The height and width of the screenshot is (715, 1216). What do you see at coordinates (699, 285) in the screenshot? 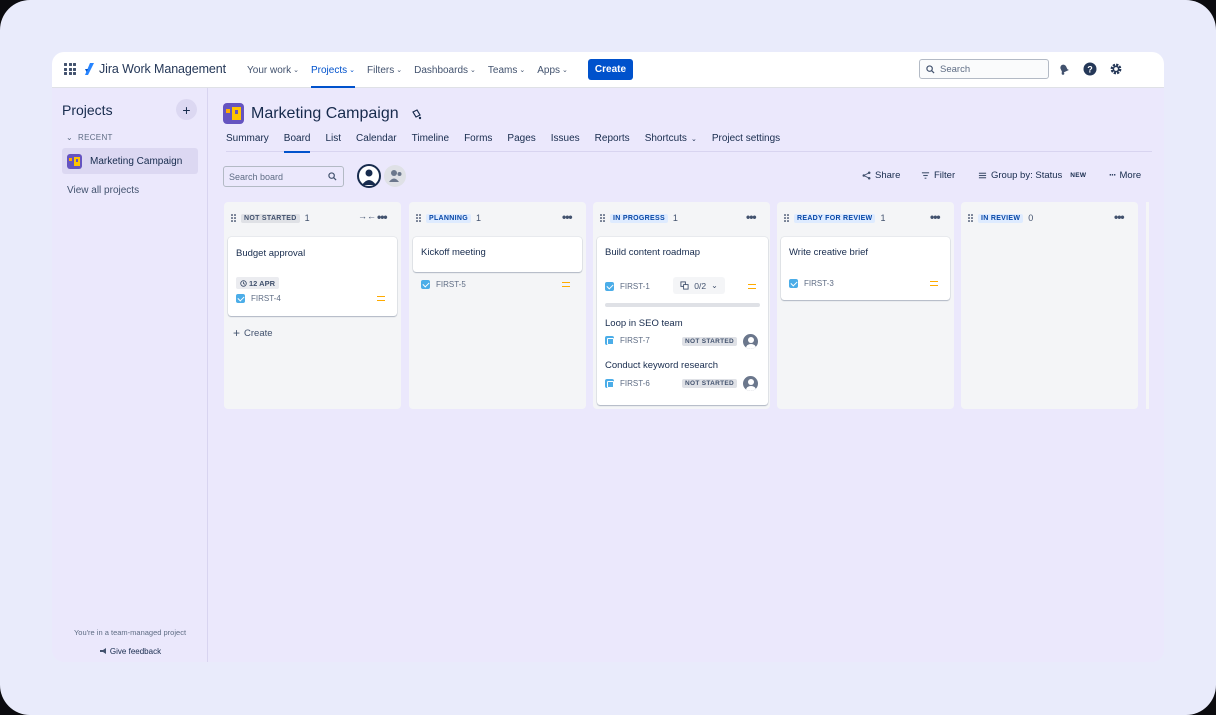
I see `child-issues-toggle: 0/2 ⌄` at bounding box center [699, 285].